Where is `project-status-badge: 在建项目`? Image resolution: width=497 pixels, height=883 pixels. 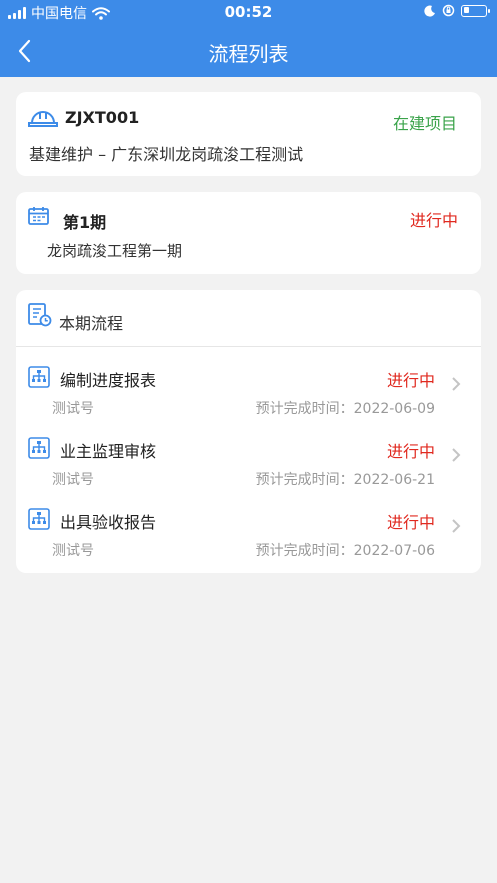
project-status-badge: 在建项目 is located at coordinates (424, 123).